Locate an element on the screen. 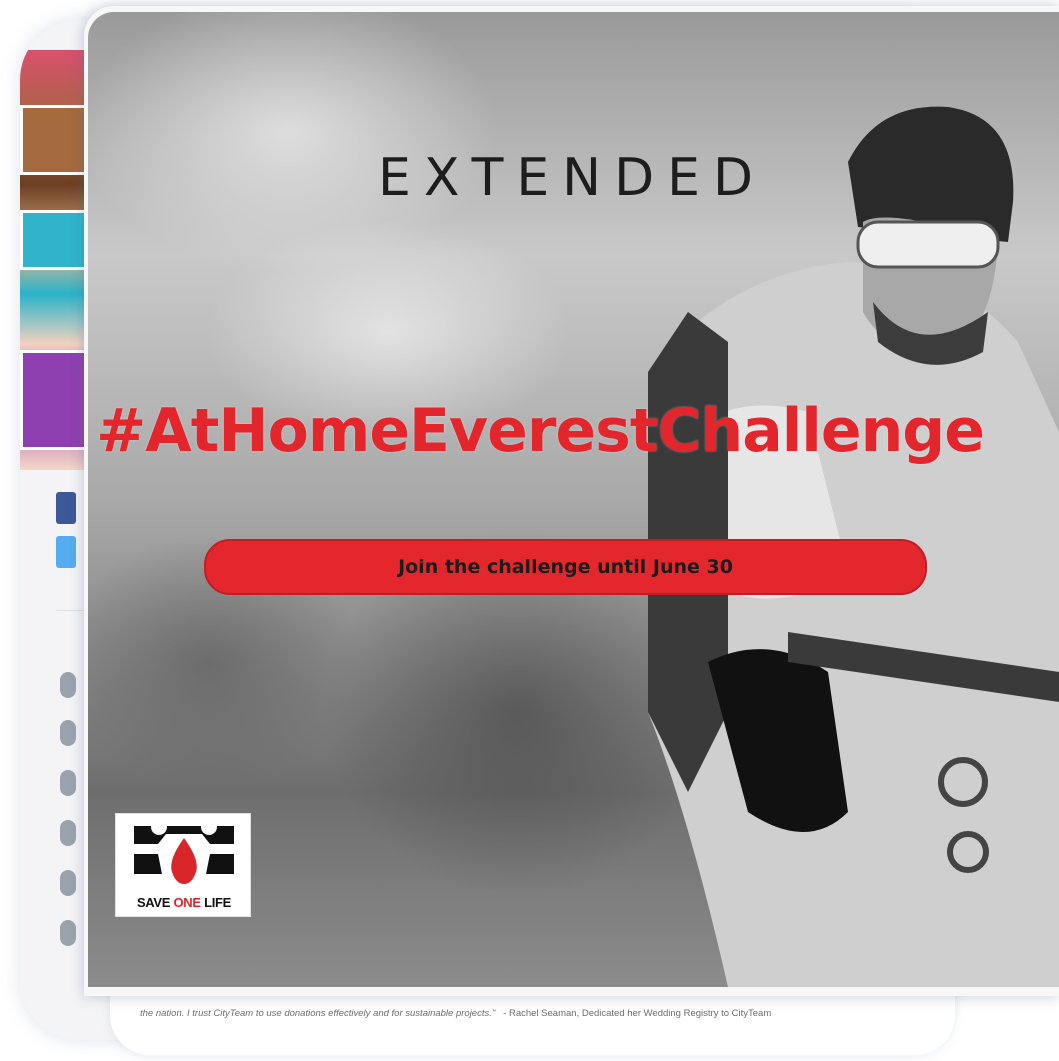 This screenshot has width=1059, height=1061. facebook-icon is located at coordinates (66, 508).